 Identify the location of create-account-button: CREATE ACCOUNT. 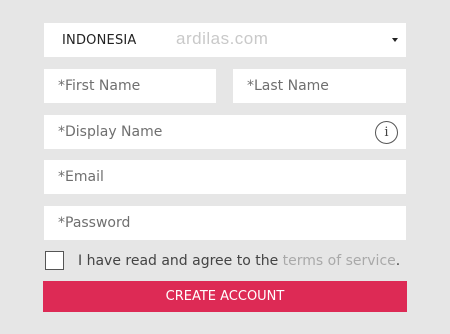
(225, 296).